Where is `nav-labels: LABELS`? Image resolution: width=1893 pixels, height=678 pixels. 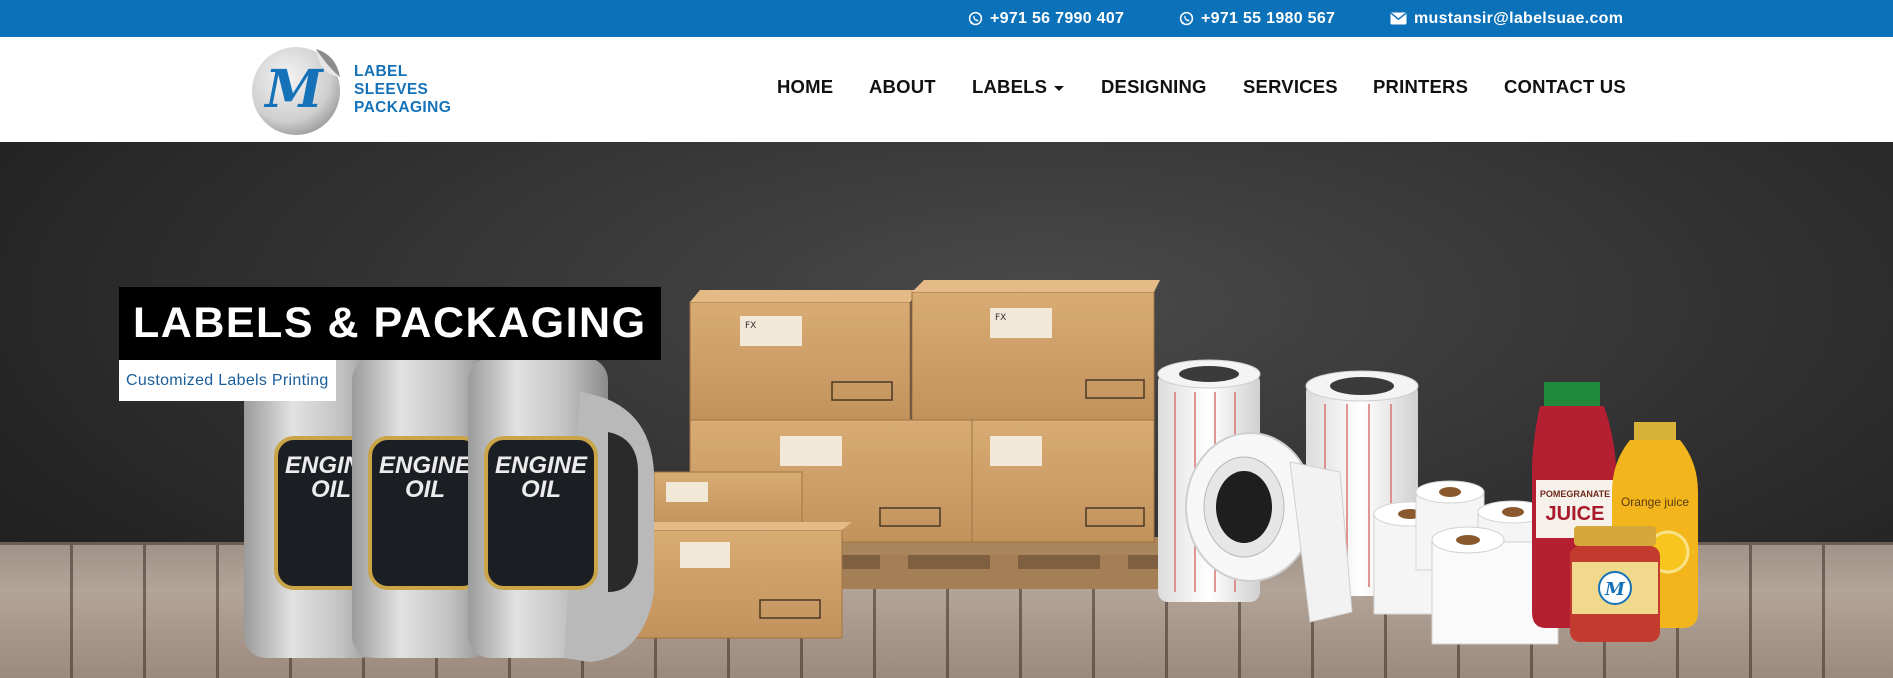
nav-labels: LABELS is located at coordinates (1018, 87).